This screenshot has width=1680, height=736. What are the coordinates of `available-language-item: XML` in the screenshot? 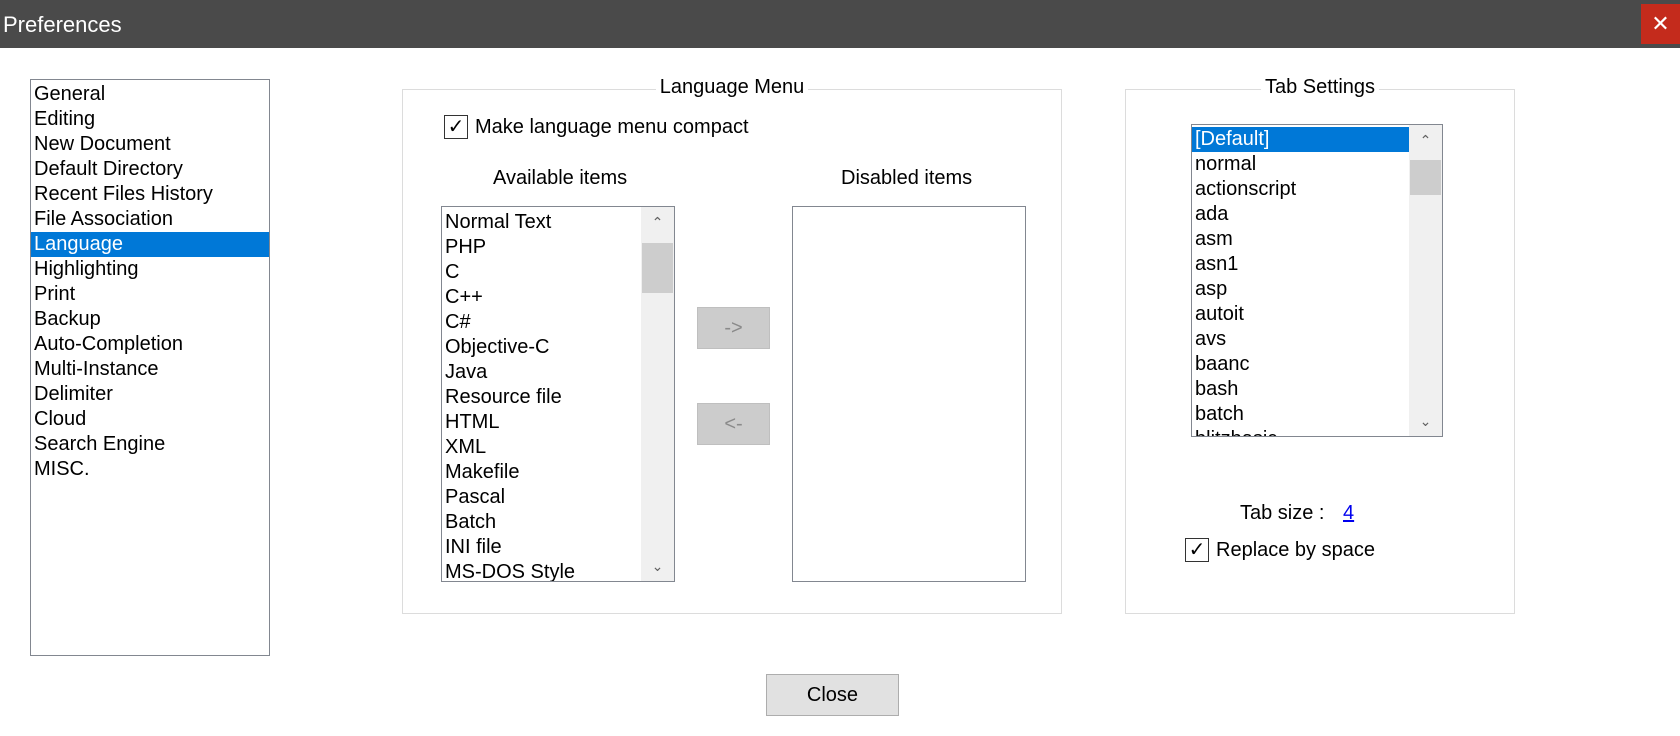 It's located at (541, 447).